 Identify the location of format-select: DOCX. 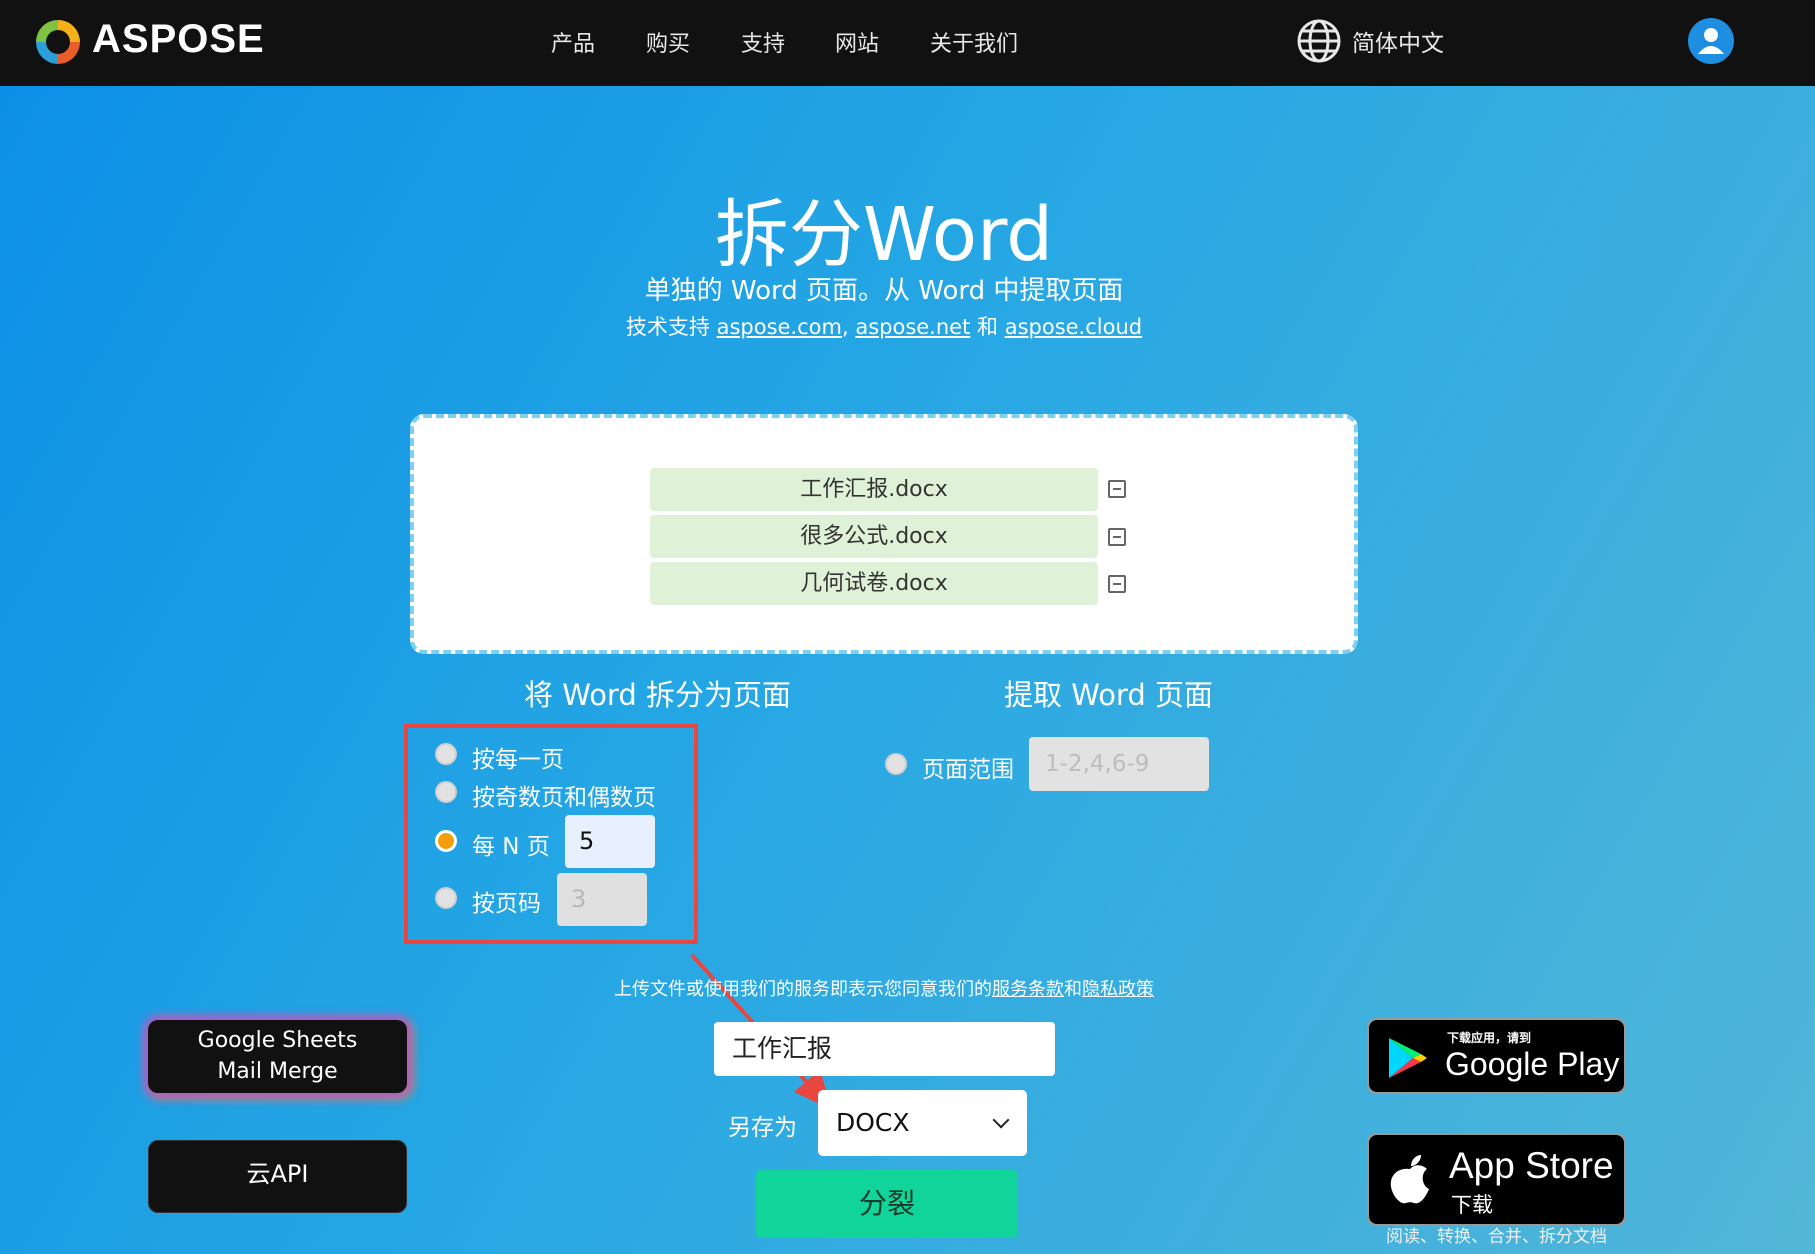
(922, 1123).